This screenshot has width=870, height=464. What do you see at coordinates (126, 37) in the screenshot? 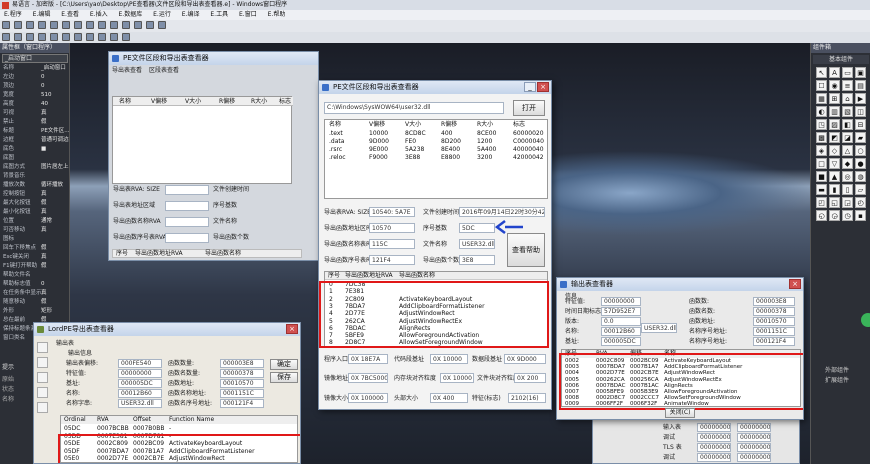
I see `space-v-icon` at bounding box center [126, 37].